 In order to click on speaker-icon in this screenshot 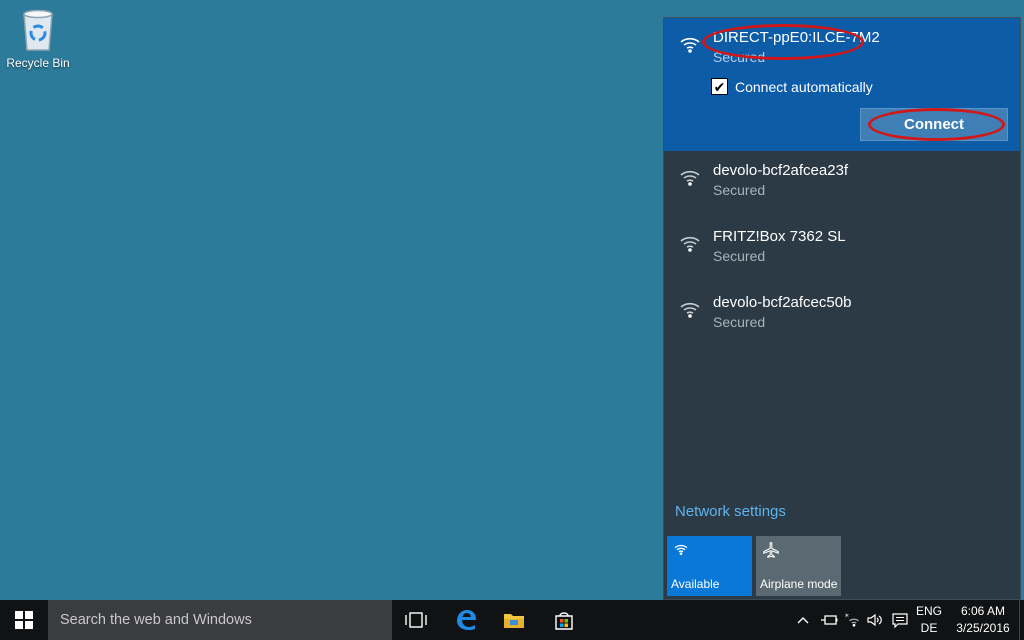, I will do `click(874, 620)`.